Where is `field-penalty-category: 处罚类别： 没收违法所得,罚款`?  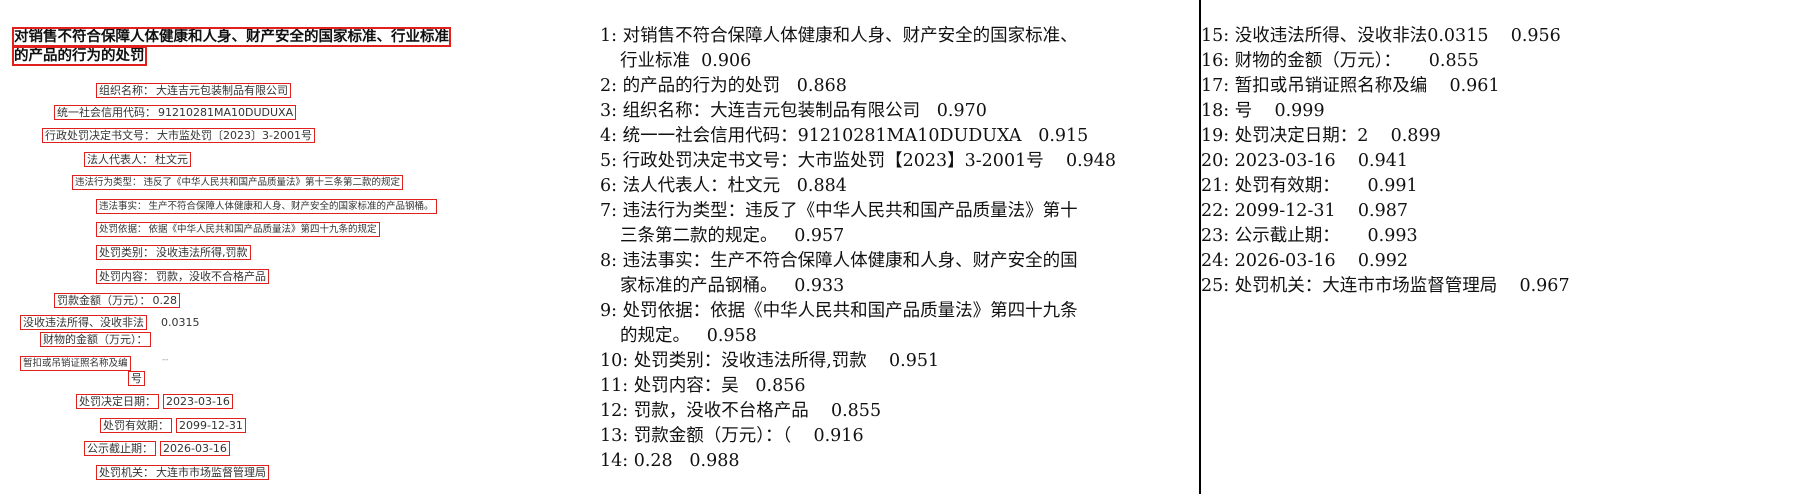 field-penalty-category: 处罚类别： 没收违法所得,罚款 is located at coordinates (173, 252).